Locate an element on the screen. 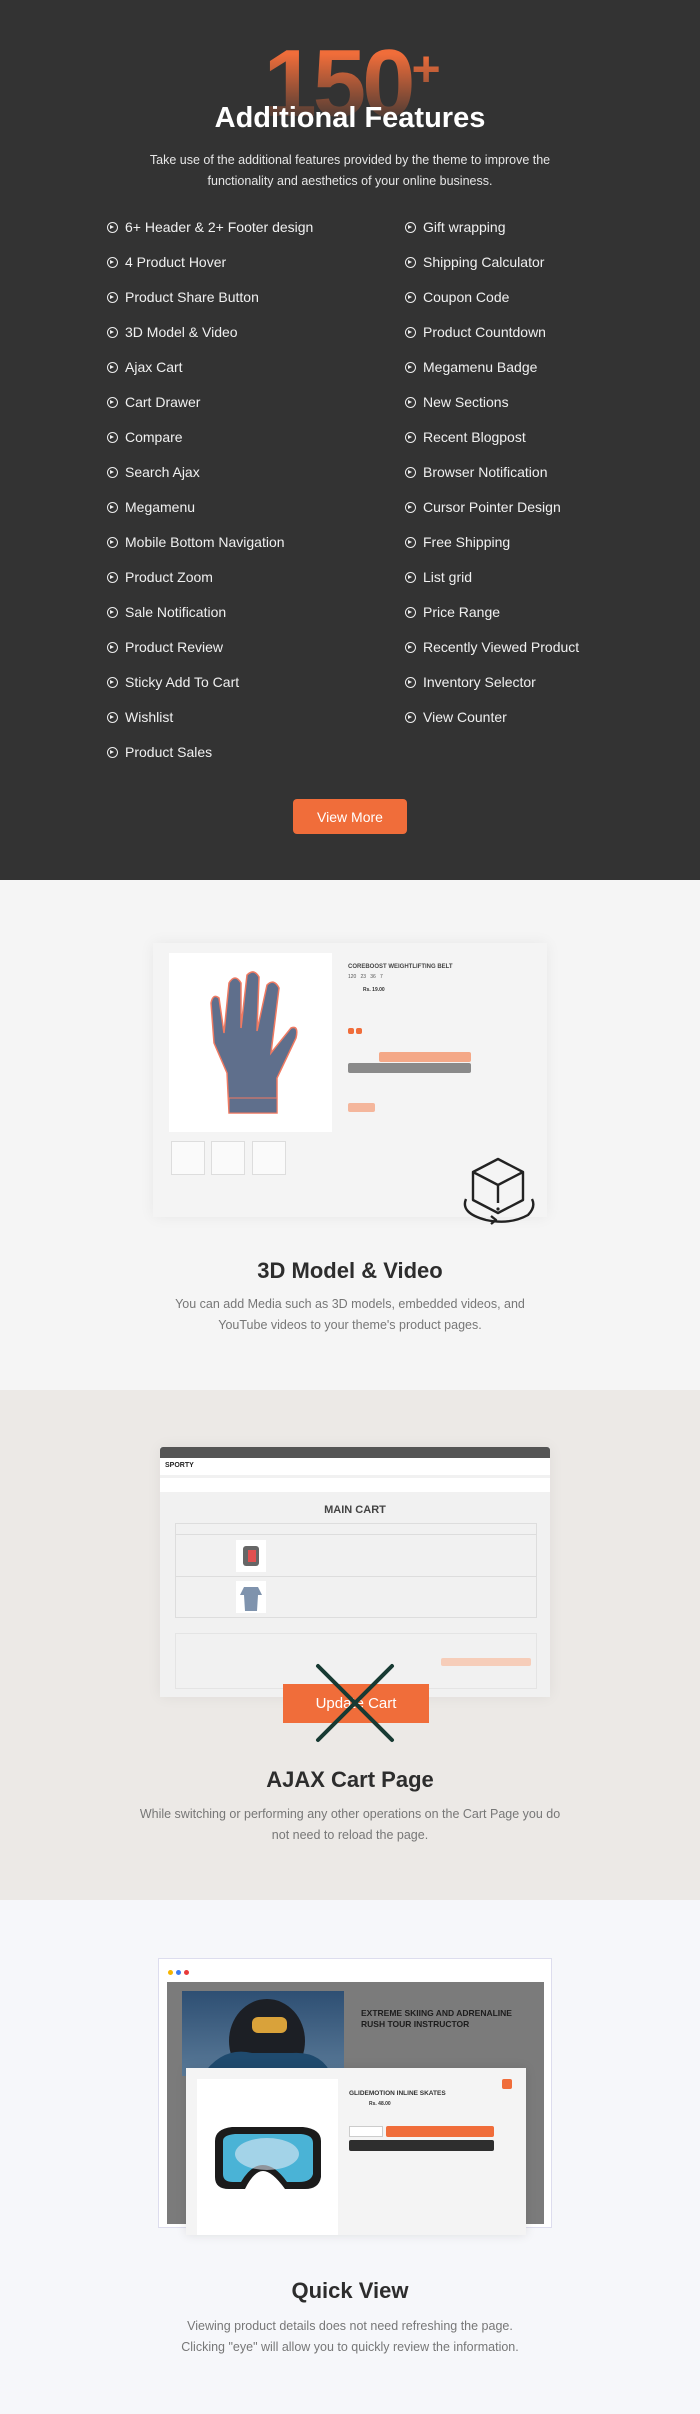 Image resolution: width=700 pixels, height=2414 pixels. feature-title: 3D Model & Video is located at coordinates (350, 1270).